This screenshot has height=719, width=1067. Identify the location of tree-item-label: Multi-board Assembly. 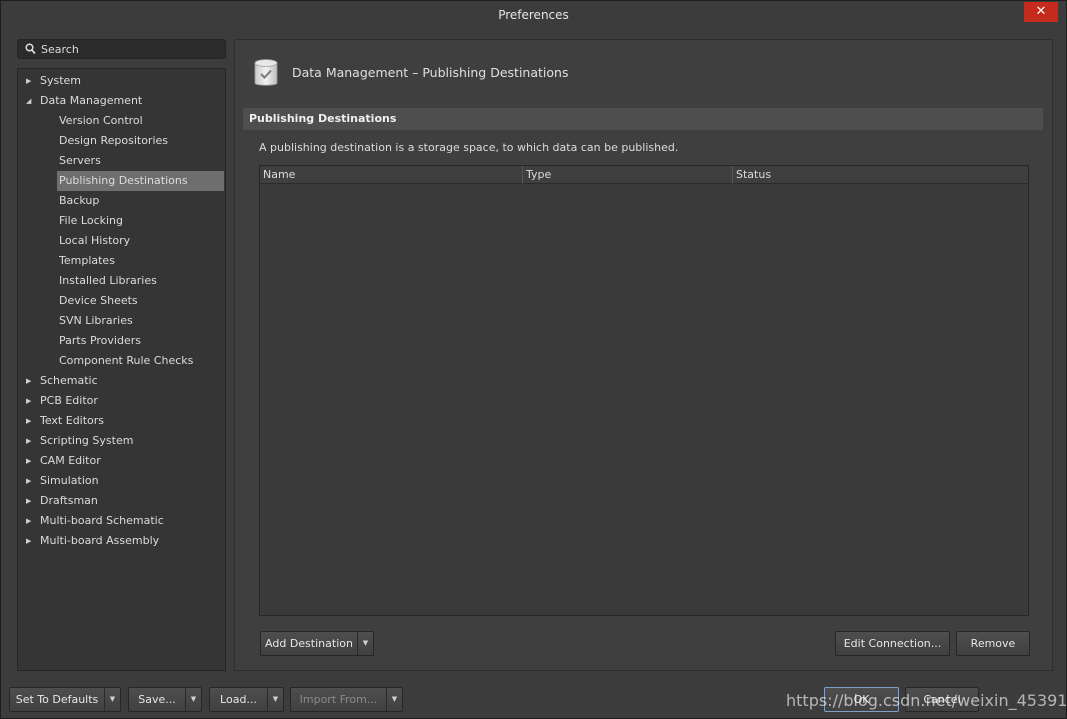
(100, 540).